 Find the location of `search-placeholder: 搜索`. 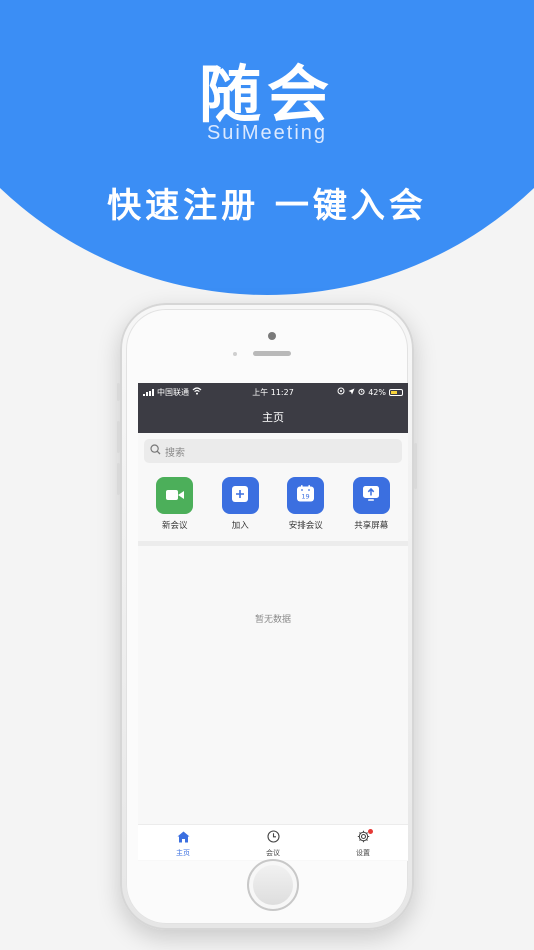

search-placeholder: 搜索 is located at coordinates (175, 453).